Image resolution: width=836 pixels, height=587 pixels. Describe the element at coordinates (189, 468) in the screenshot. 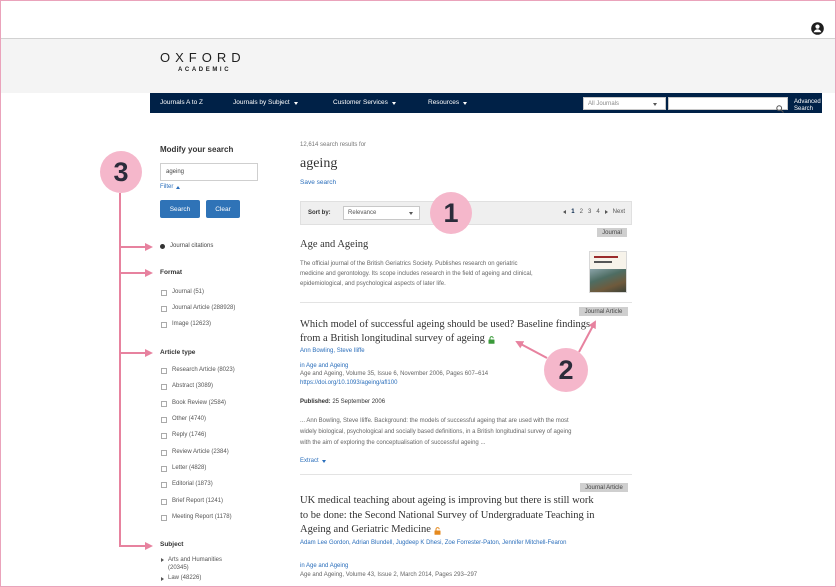

I see `option-label: Letter (4828)` at that location.